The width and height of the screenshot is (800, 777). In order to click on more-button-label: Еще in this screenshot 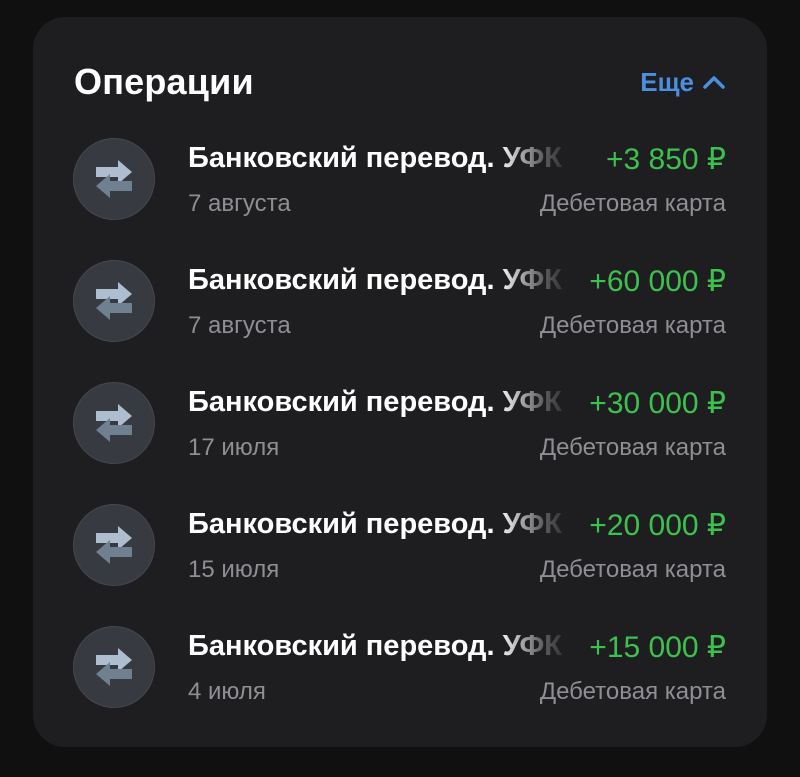, I will do `click(667, 81)`.